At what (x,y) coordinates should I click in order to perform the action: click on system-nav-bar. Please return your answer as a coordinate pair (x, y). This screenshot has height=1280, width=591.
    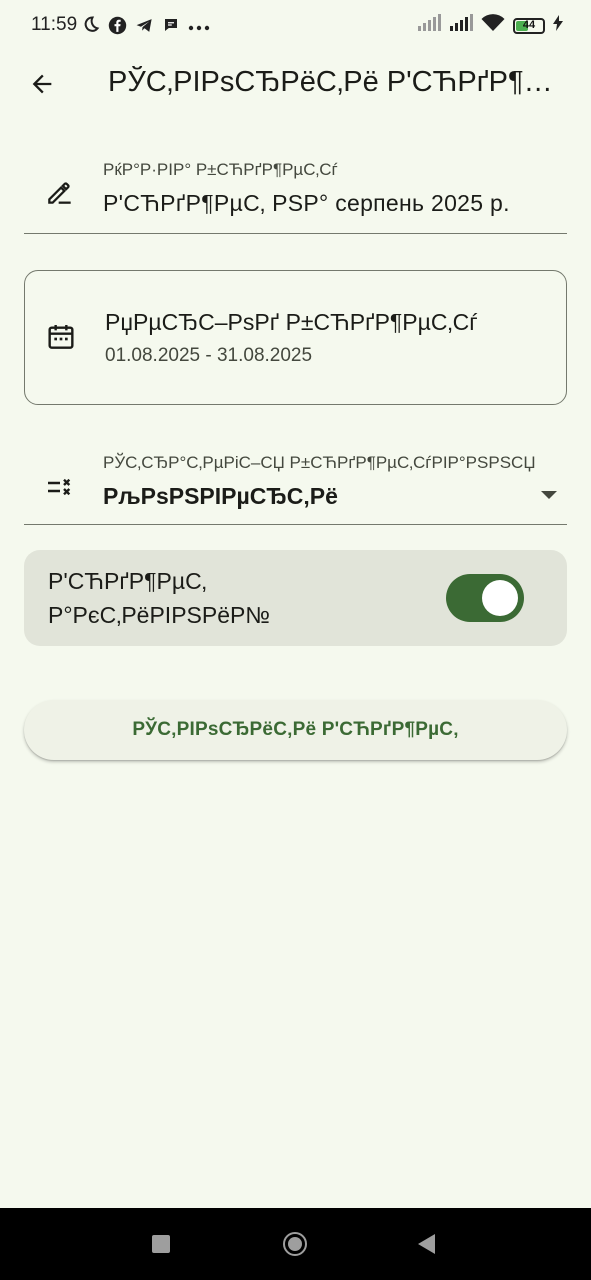
    Looking at the image, I should click on (295, 1244).